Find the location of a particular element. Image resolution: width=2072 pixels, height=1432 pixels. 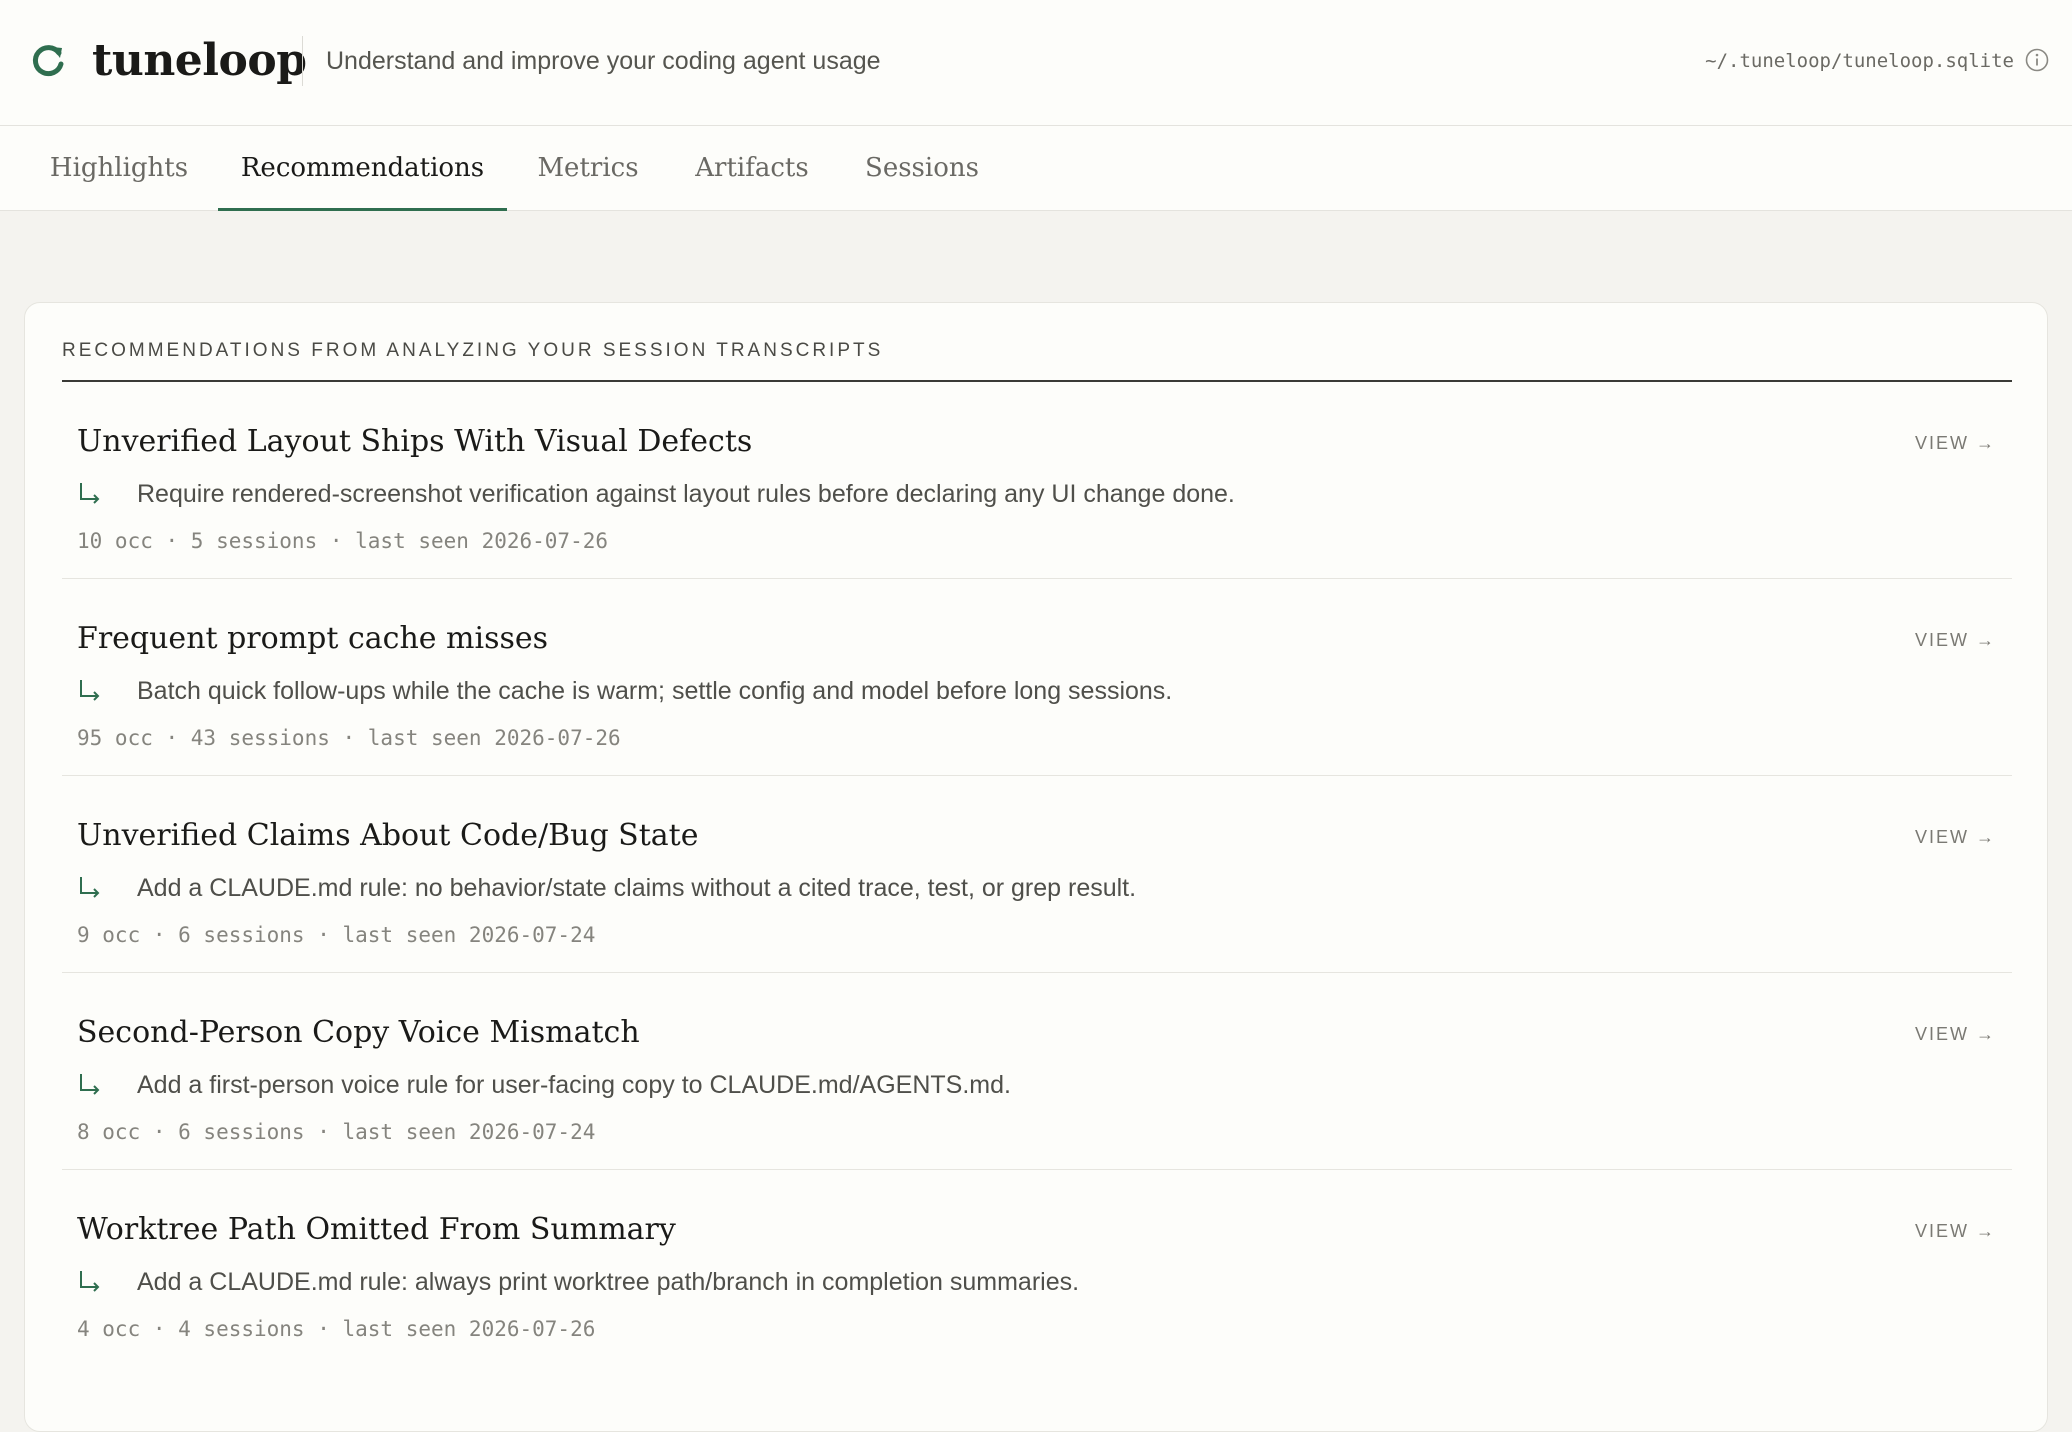

recommendation-title: Second-Person Copy Voice Mismatch is located at coordinates (358, 1032).